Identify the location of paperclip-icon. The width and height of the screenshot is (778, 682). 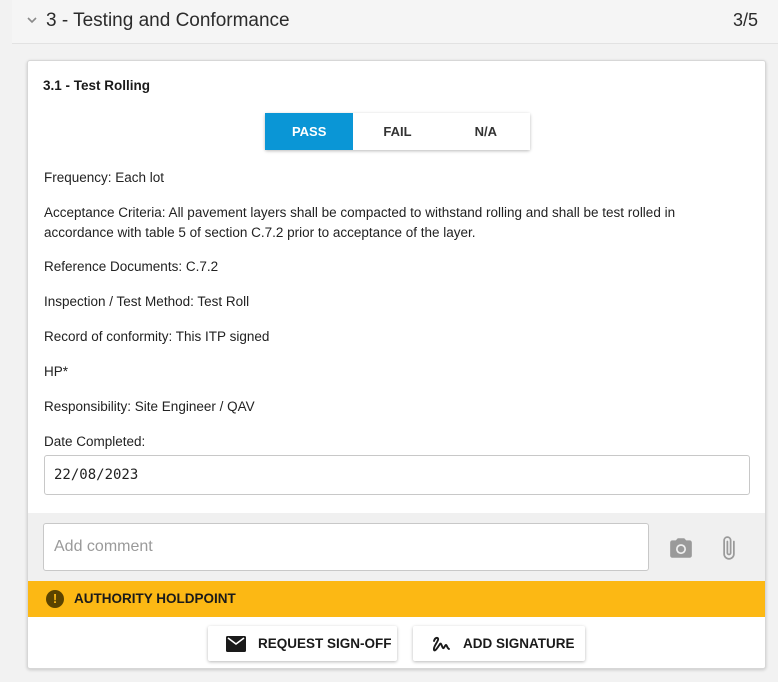
(729, 548).